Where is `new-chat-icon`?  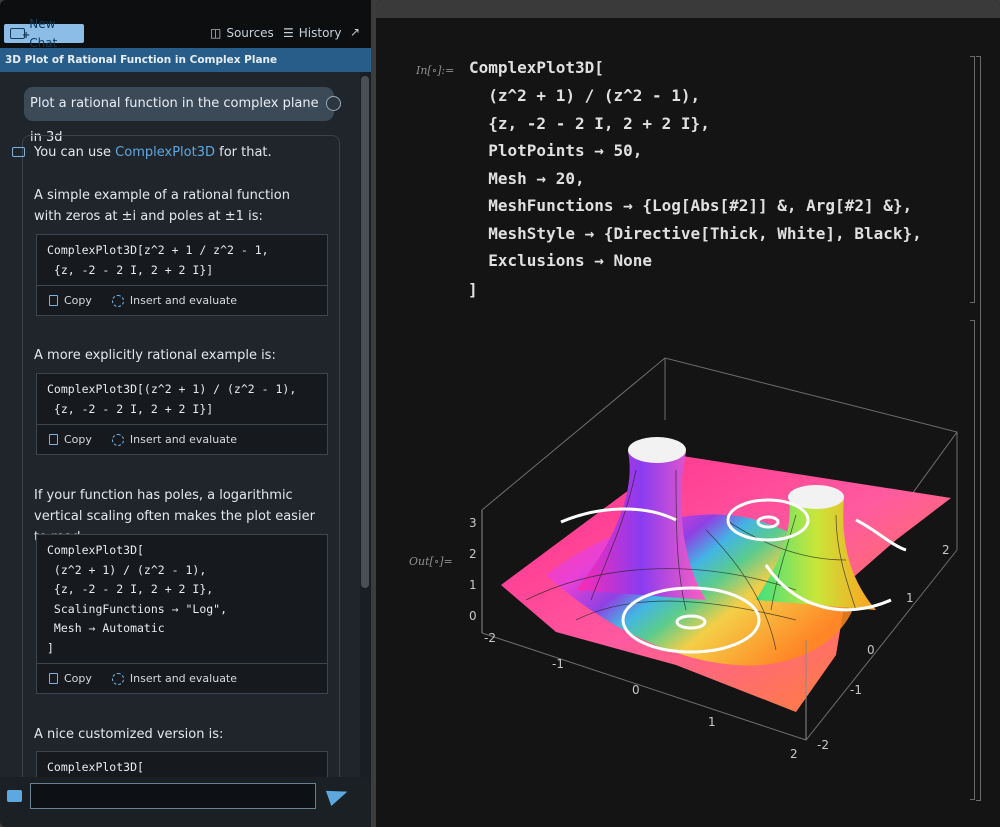
new-chat-icon is located at coordinates (20, 35).